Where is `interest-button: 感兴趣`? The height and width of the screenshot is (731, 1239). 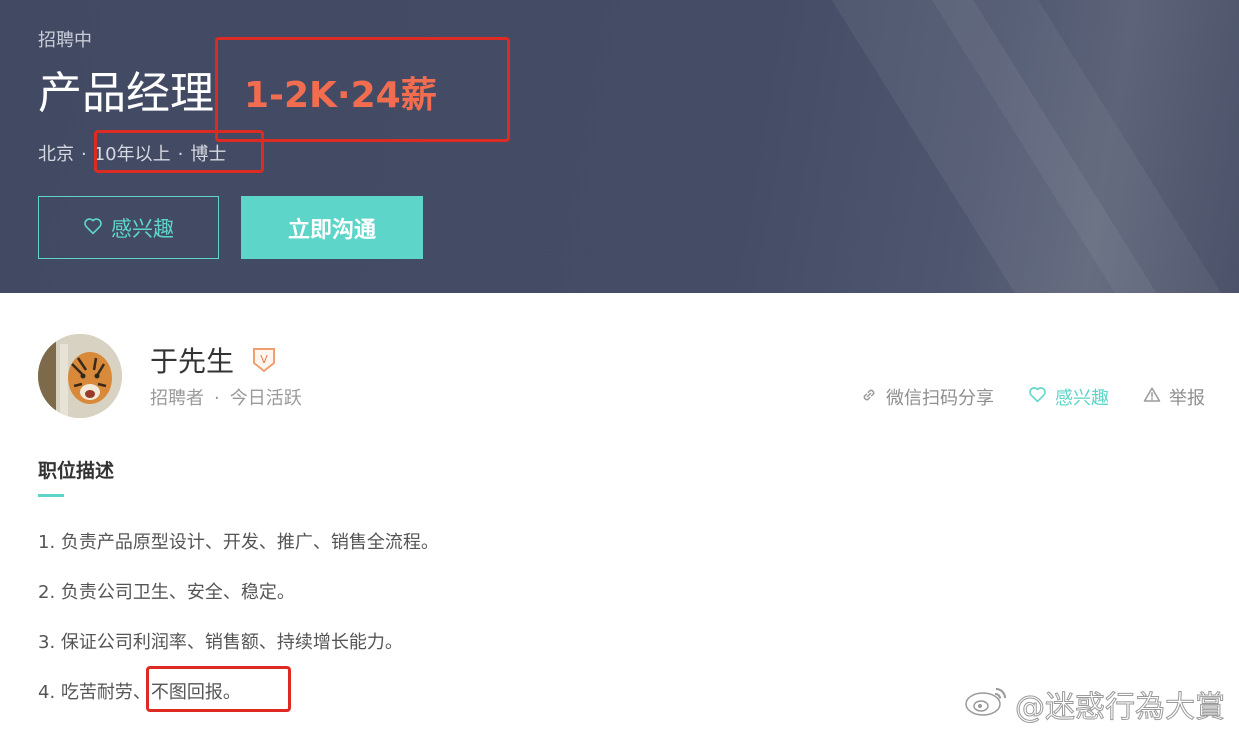 interest-button: 感兴趣 is located at coordinates (128, 227).